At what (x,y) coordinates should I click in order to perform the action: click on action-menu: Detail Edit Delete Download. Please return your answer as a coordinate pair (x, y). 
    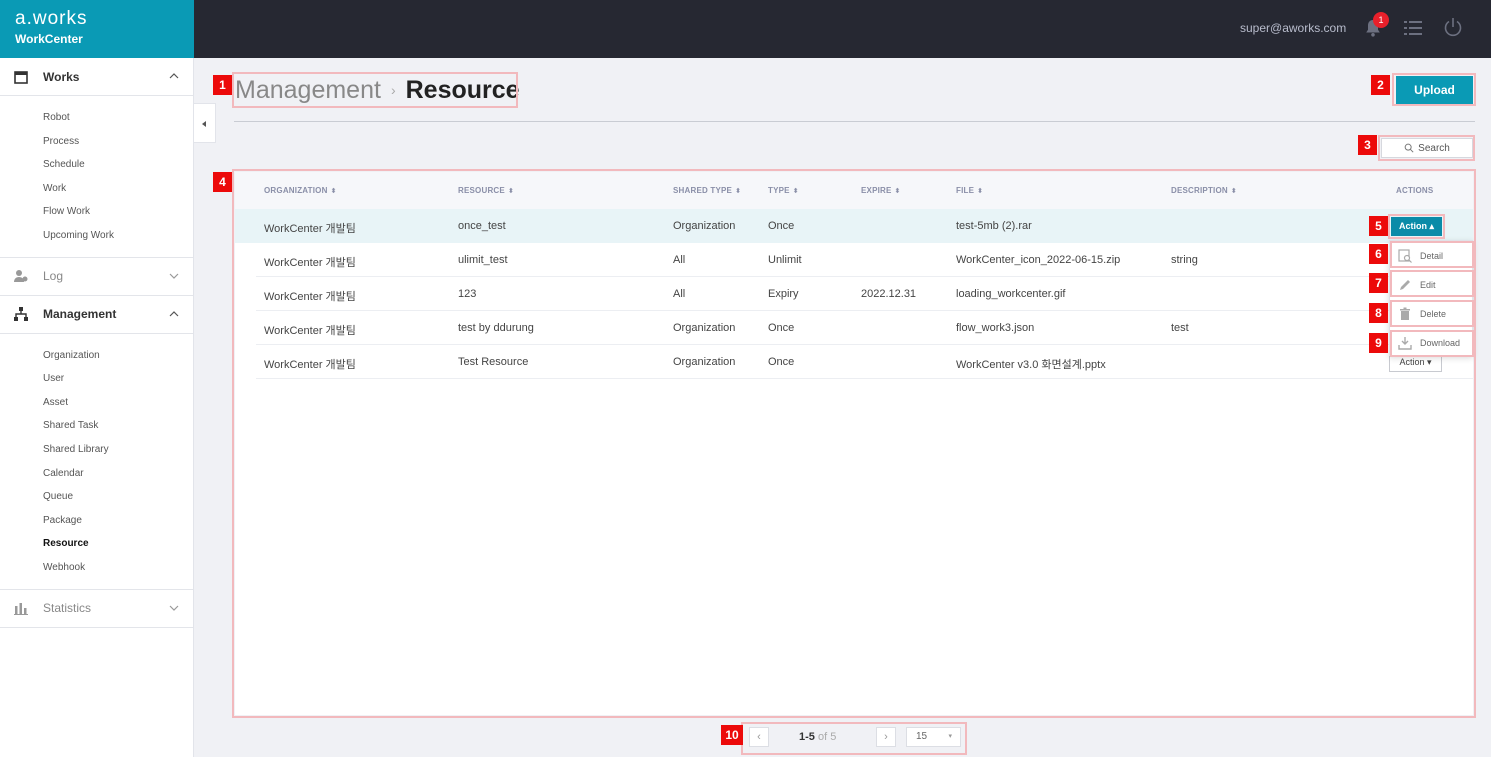
    Looking at the image, I should click on (1431, 298).